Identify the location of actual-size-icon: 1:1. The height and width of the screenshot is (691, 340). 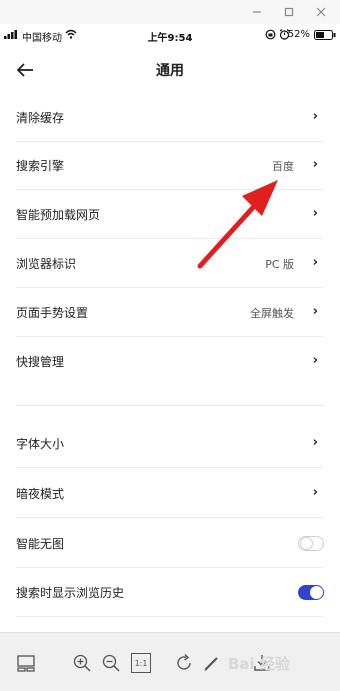
(141, 663).